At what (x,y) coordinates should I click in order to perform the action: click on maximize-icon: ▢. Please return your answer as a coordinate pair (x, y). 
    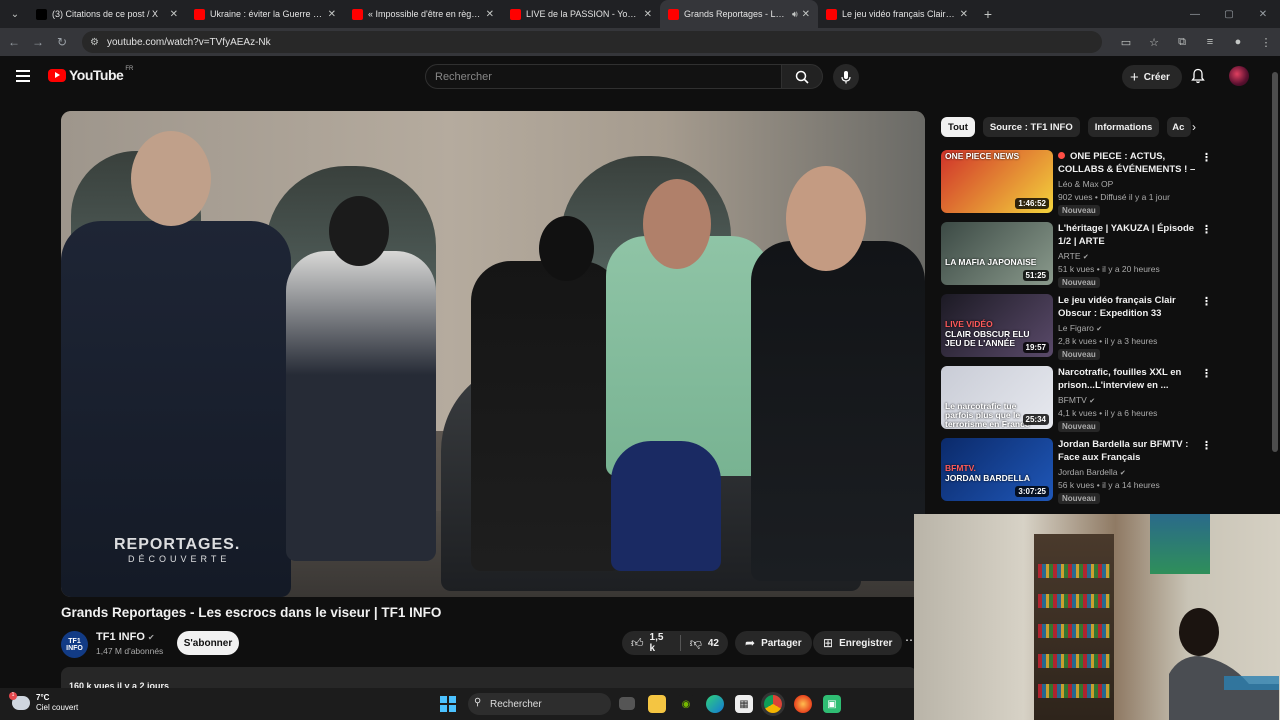
    Looking at the image, I should click on (1229, 14).